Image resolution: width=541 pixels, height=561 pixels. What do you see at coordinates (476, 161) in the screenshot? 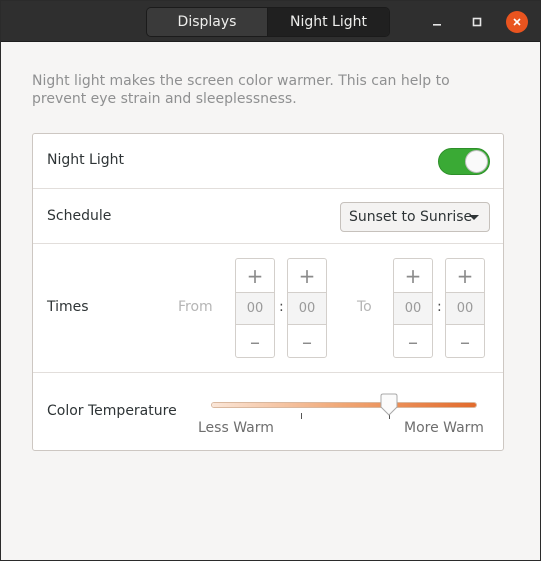
I see `toggle-knob` at bounding box center [476, 161].